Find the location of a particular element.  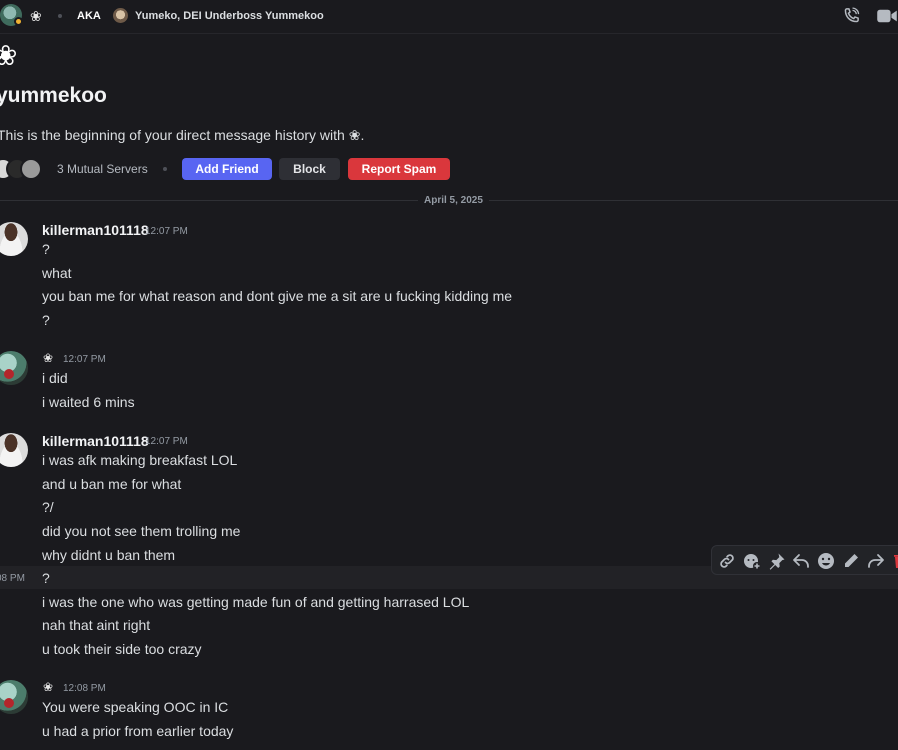

message-text: and u ban me for what is located at coordinates (112, 484).